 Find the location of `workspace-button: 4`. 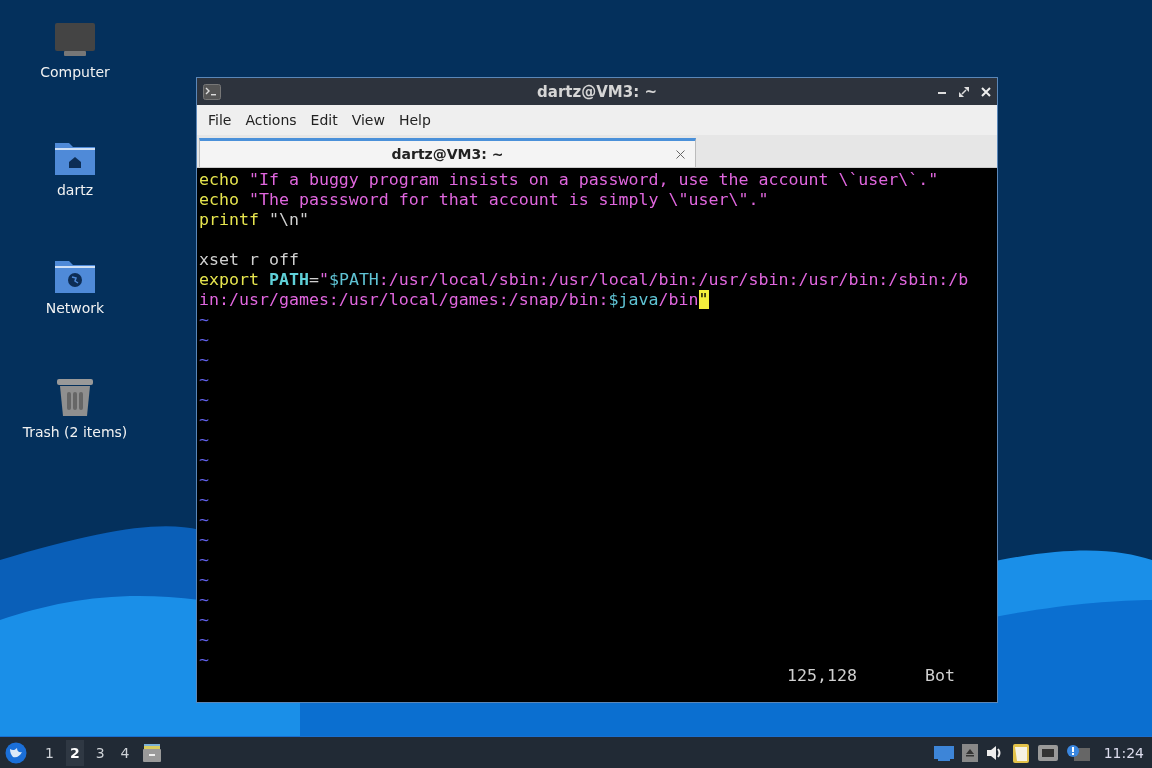

workspace-button: 4 is located at coordinates (125, 752).